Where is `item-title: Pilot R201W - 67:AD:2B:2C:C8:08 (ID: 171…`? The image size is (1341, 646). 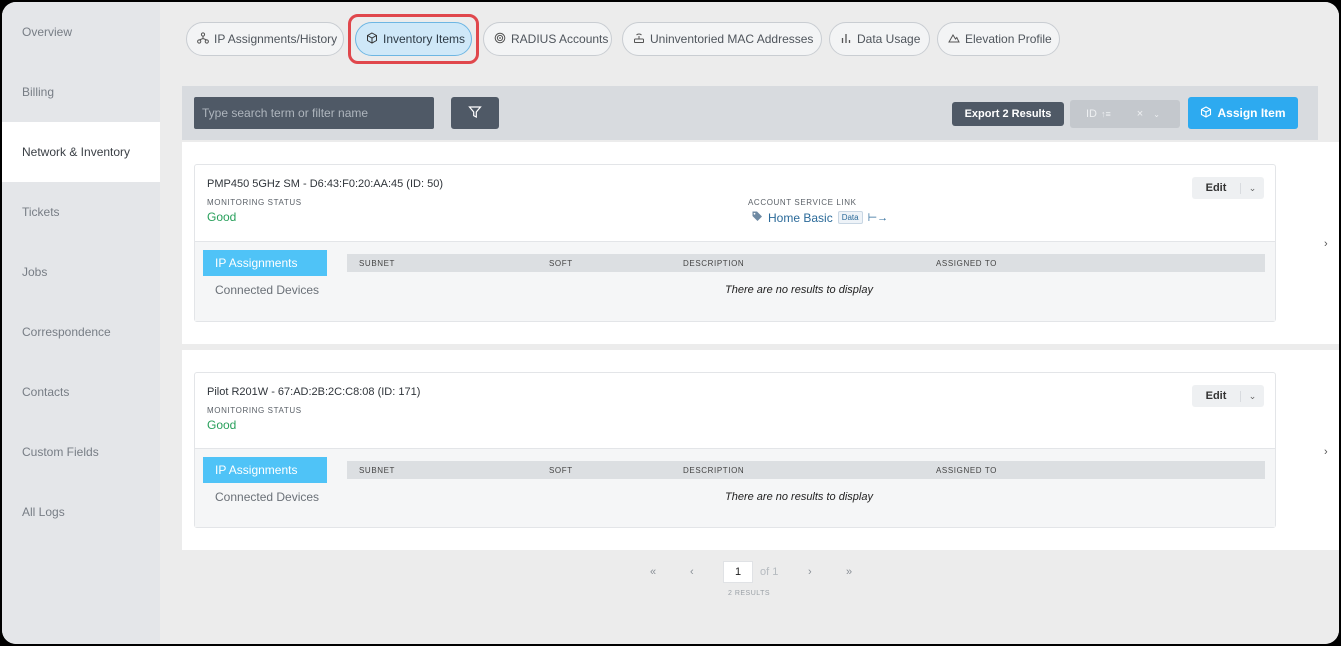 item-title: Pilot R201W - 67:AD:2B:2C:C8:08 (ID: 171… is located at coordinates (314, 392).